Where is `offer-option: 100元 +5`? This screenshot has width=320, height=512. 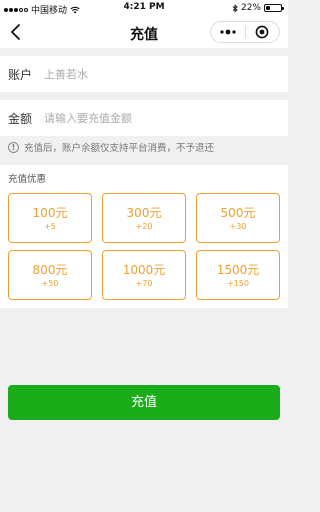
offer-option: 100元 +5 is located at coordinates (50, 218).